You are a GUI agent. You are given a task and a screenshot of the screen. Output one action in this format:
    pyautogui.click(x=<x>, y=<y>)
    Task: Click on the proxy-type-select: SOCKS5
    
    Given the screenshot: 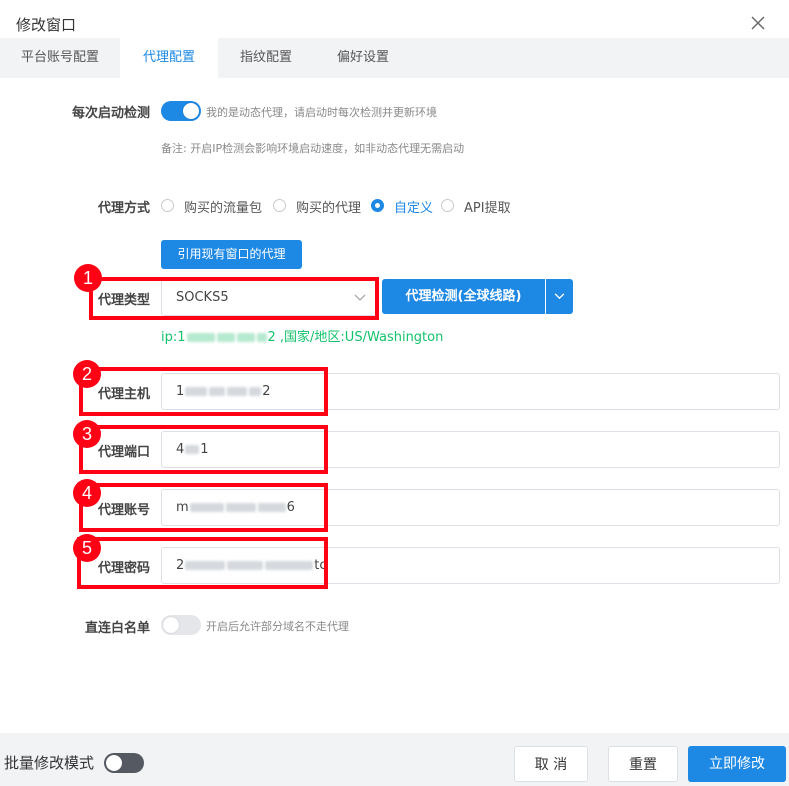 What is the action you would take?
    pyautogui.click(x=269, y=297)
    